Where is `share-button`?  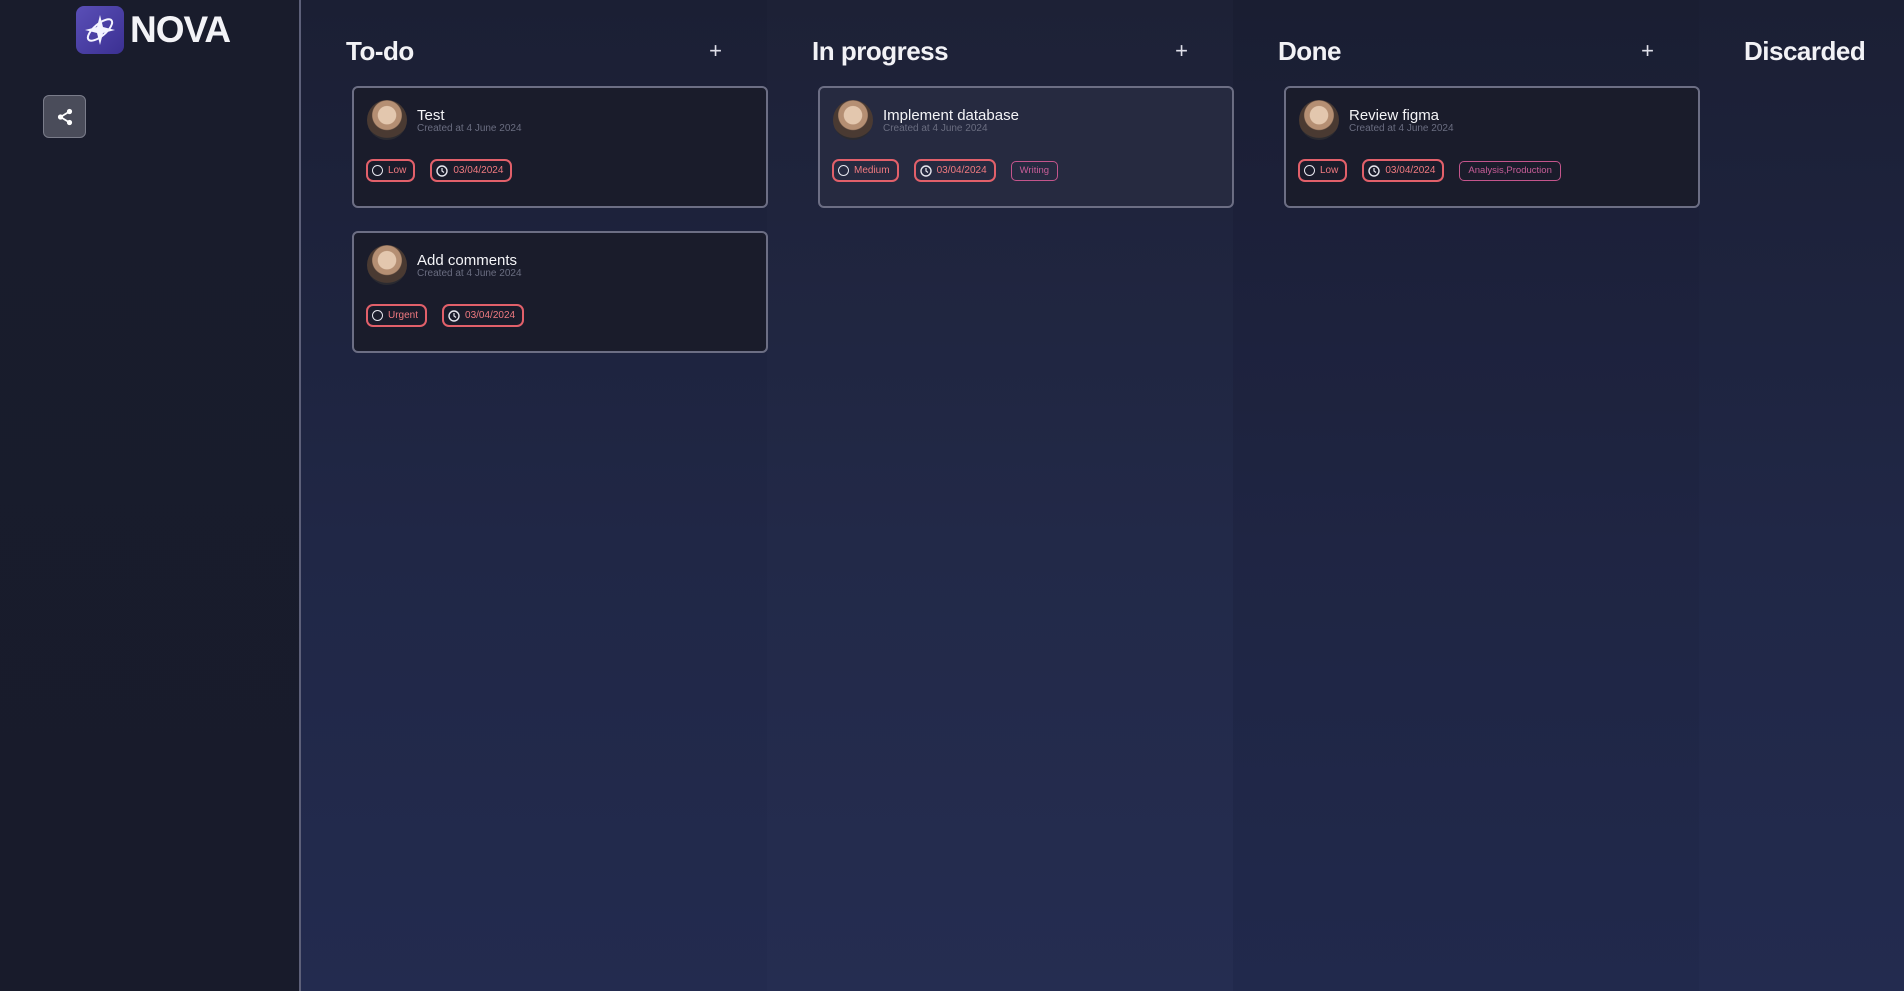 share-button is located at coordinates (64, 116).